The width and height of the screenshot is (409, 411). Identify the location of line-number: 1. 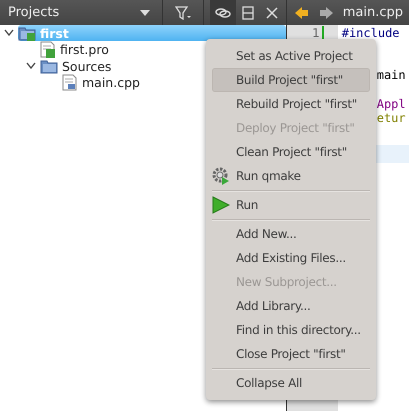
(316, 33).